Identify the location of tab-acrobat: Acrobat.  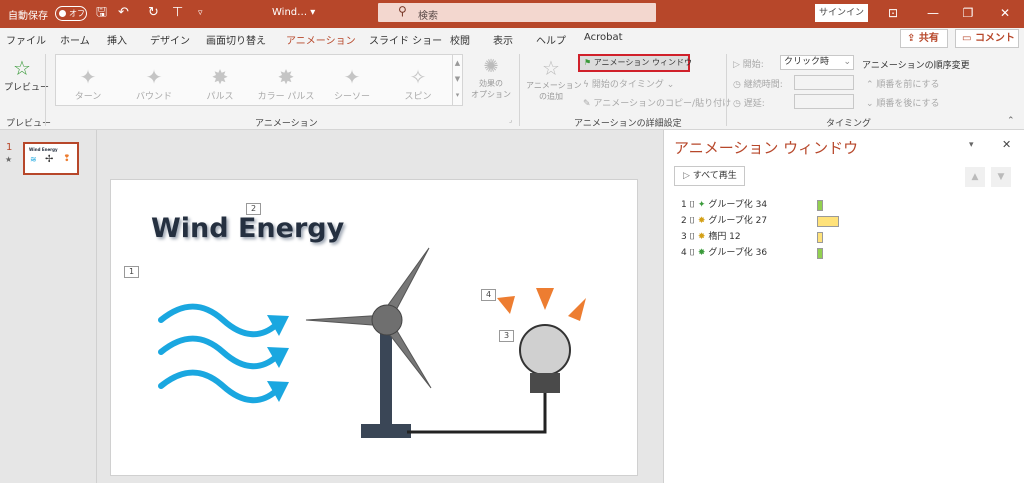
(603, 37).